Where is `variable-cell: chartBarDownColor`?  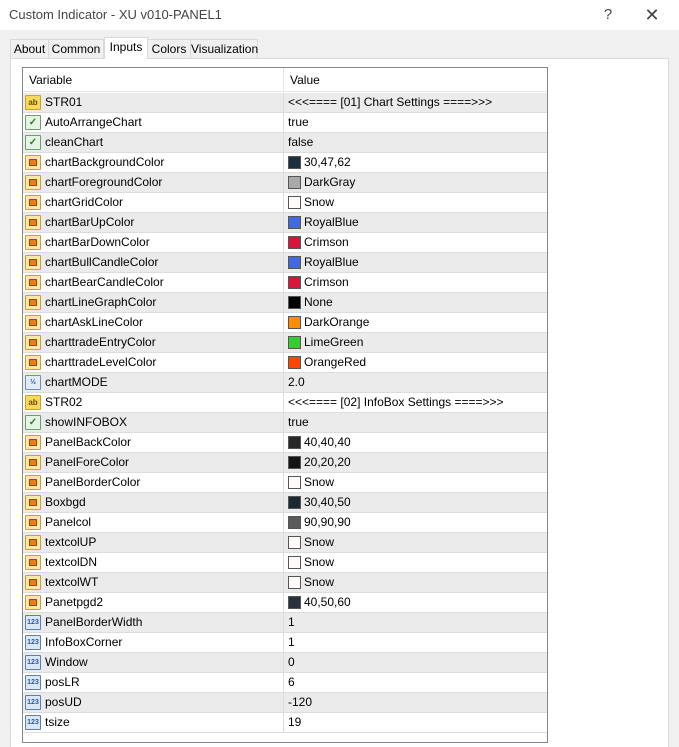 variable-cell: chartBarDownColor is located at coordinates (153, 242).